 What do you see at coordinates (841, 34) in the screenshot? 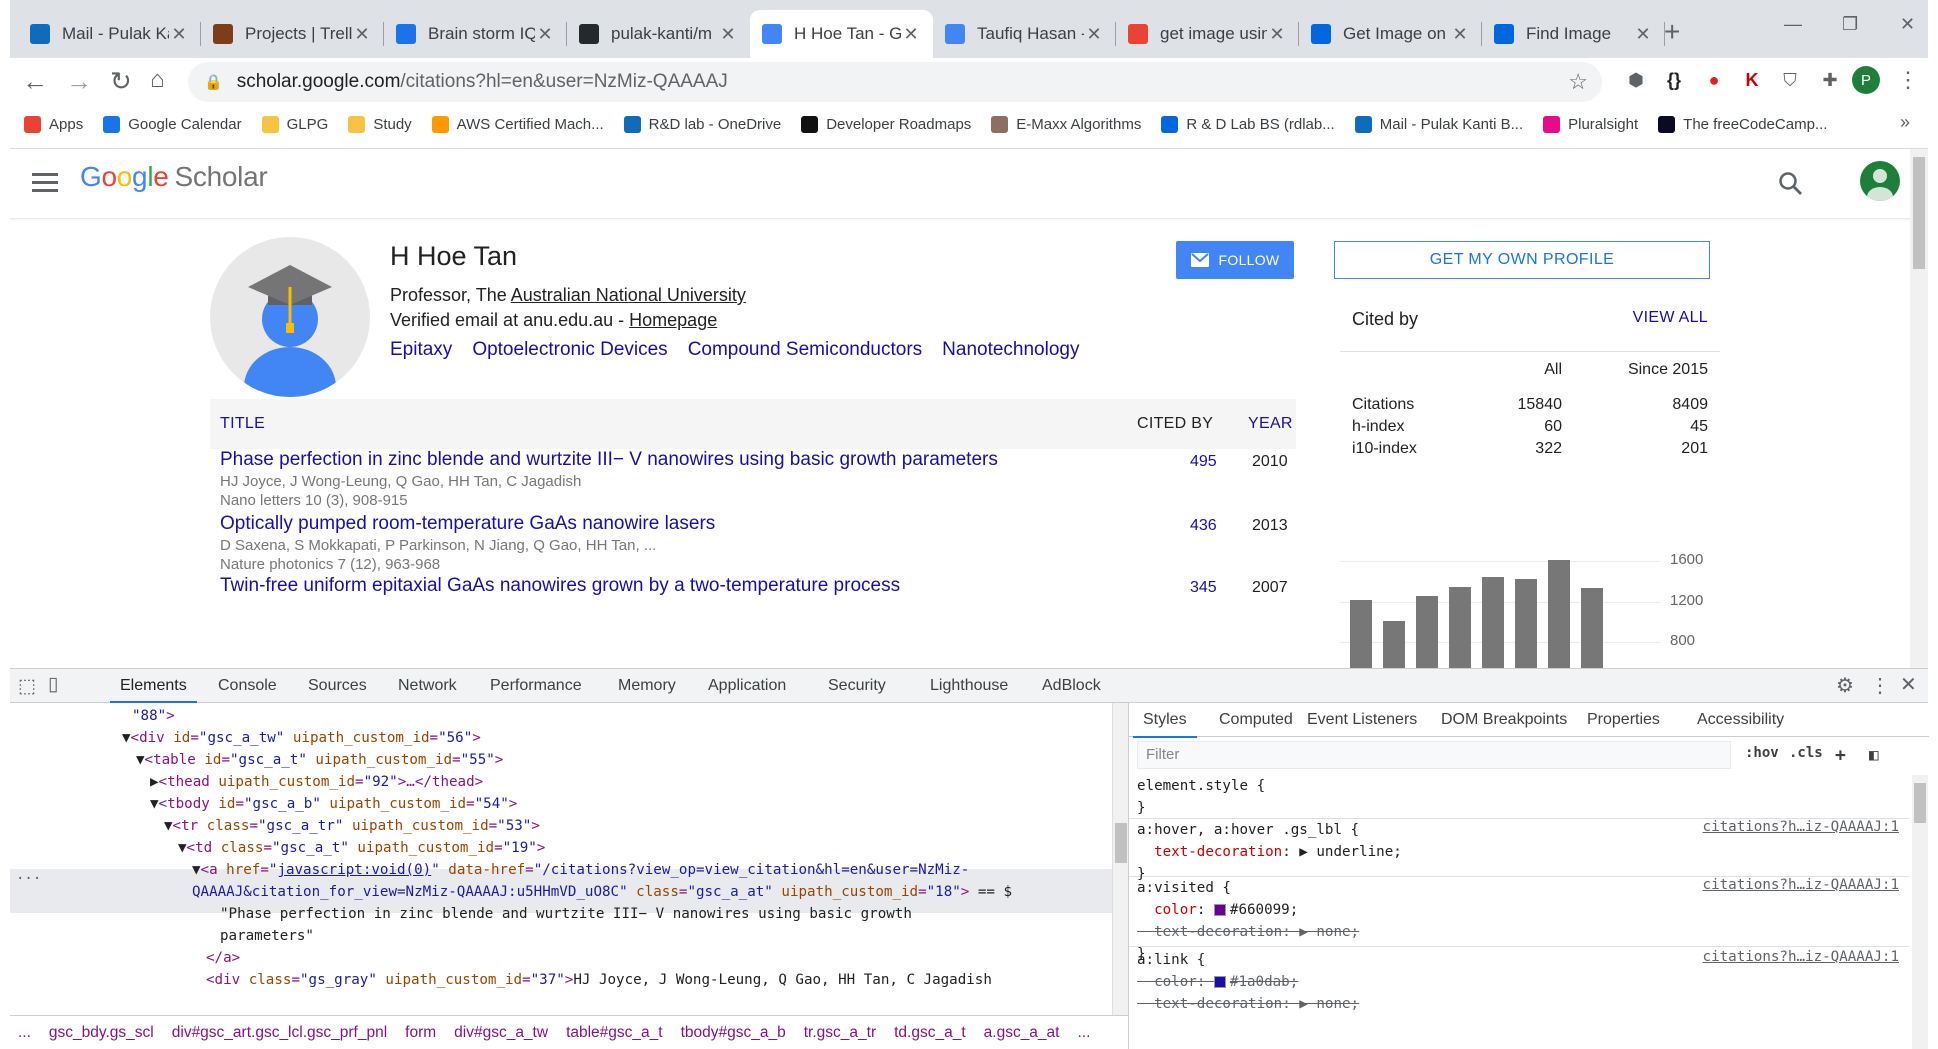
I see `browser-tab: H Hoe Tan - Go ✕` at bounding box center [841, 34].